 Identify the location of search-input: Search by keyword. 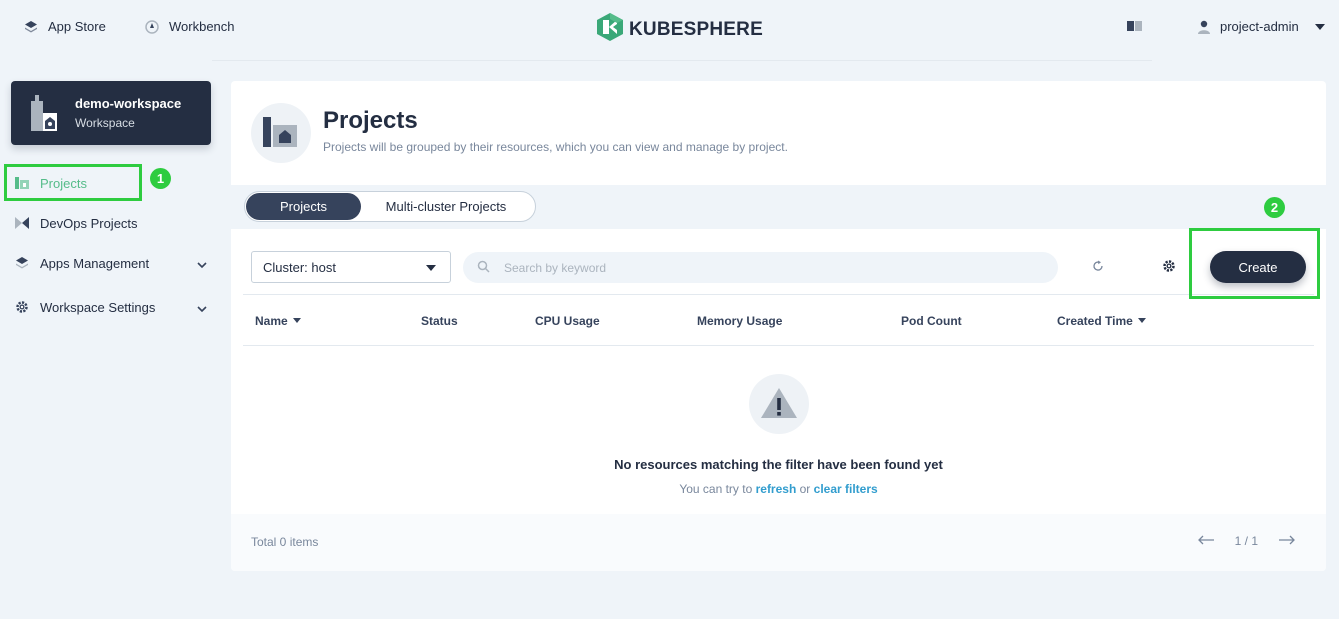
(760, 267).